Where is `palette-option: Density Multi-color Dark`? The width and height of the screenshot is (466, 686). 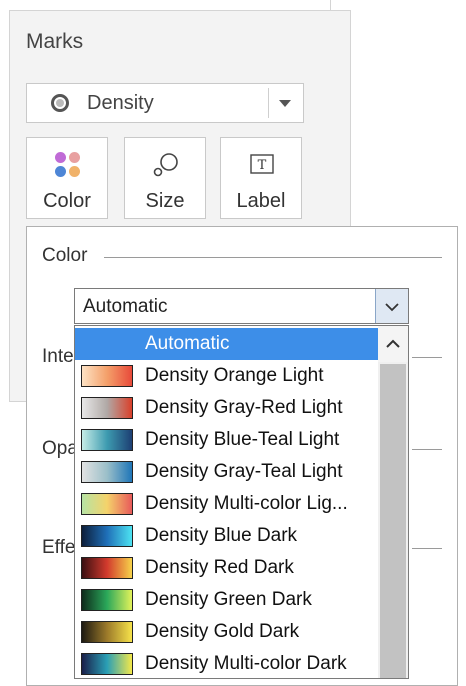 palette-option: Density Multi-color Dark is located at coordinates (227, 663).